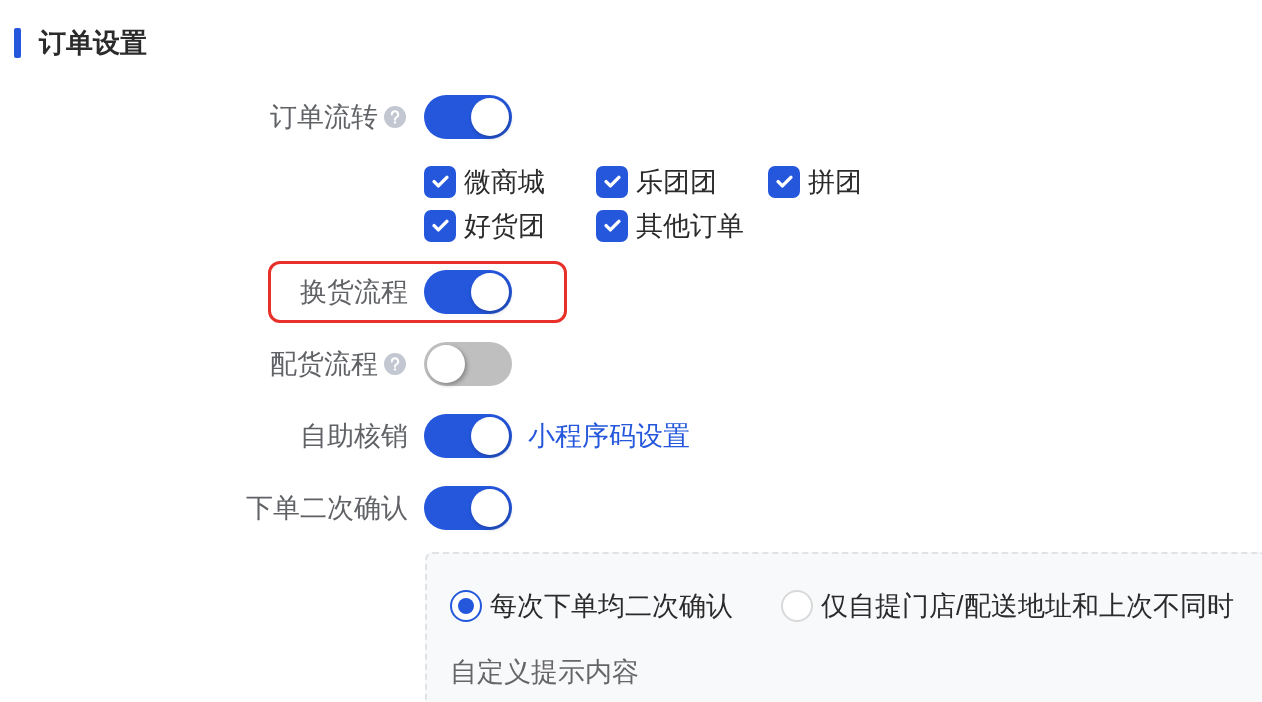 The width and height of the screenshot is (1262, 702). What do you see at coordinates (1027, 606) in the screenshot?
I see `radio-label: 仅自提门店/配送地址和上次不同时` at bounding box center [1027, 606].